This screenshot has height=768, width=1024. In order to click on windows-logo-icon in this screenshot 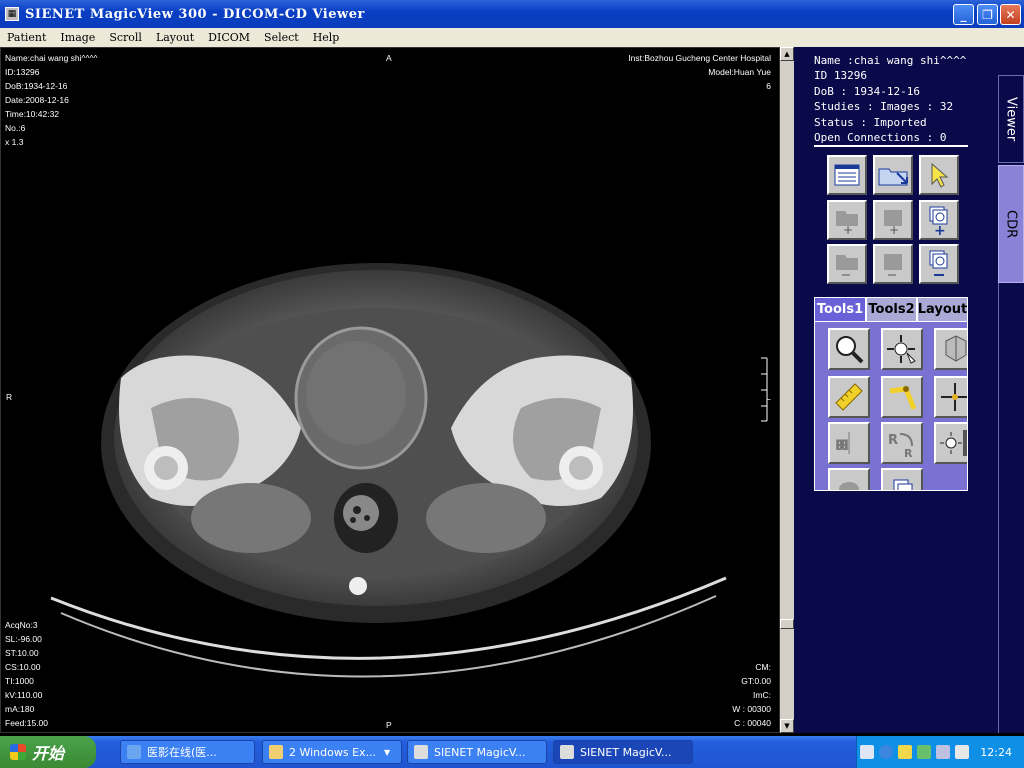, I will do `click(18, 752)`.